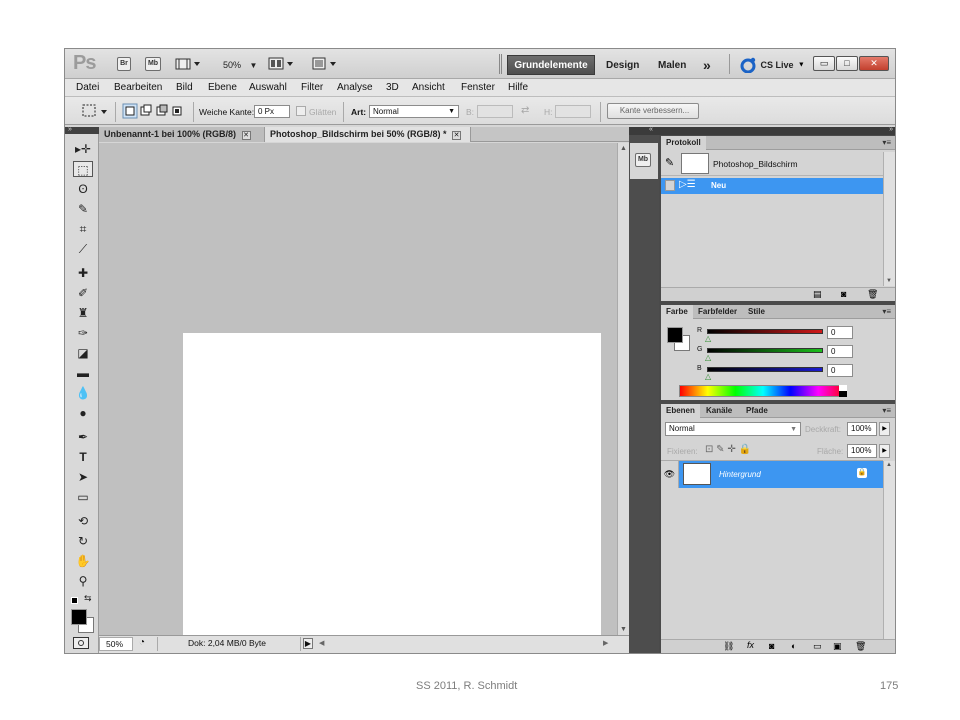  I want to click on healing-brush-tool-icon: ✚, so click(83, 273).